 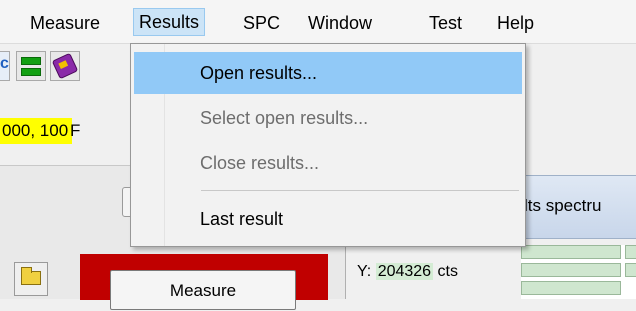 What do you see at coordinates (36, 131) in the screenshot?
I see `coordinates-value: 000, 100` at bounding box center [36, 131].